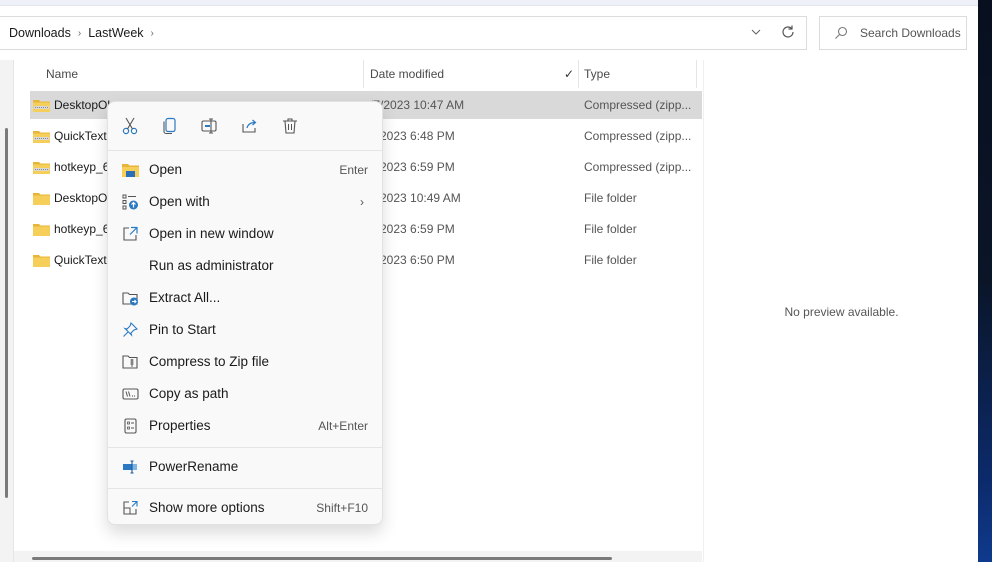 The width and height of the screenshot is (992, 562). I want to click on properties-icon, so click(130, 426).